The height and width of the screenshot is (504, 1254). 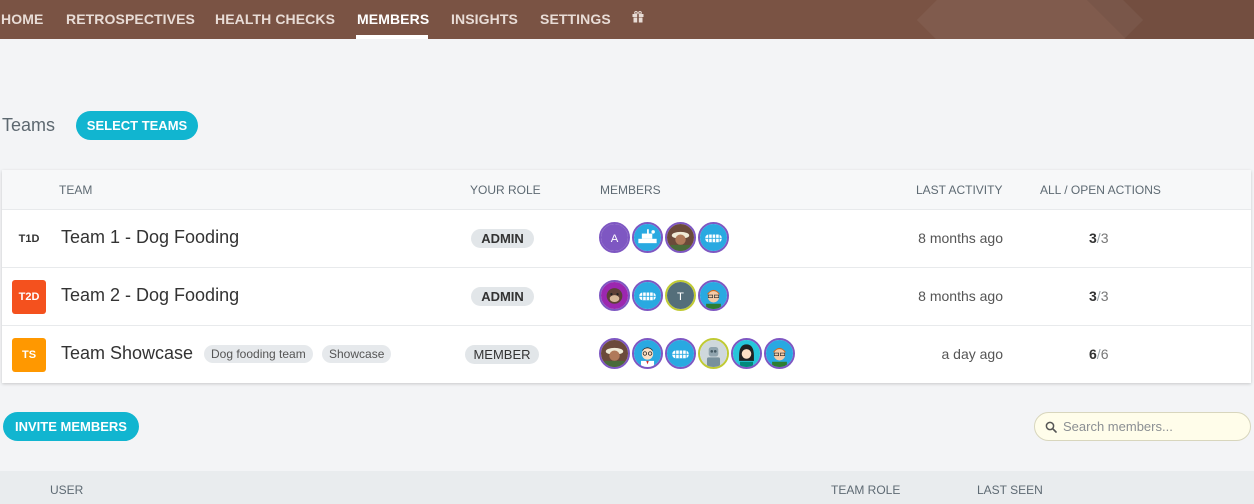 What do you see at coordinates (71, 426) in the screenshot?
I see `invite-members-button: INVITE MEMBERS` at bounding box center [71, 426].